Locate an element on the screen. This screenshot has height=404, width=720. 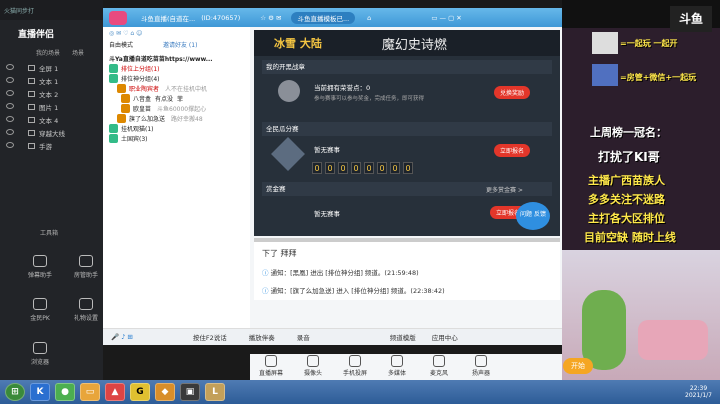
mode-label: 自由模式 is located at coordinates (121, 44).